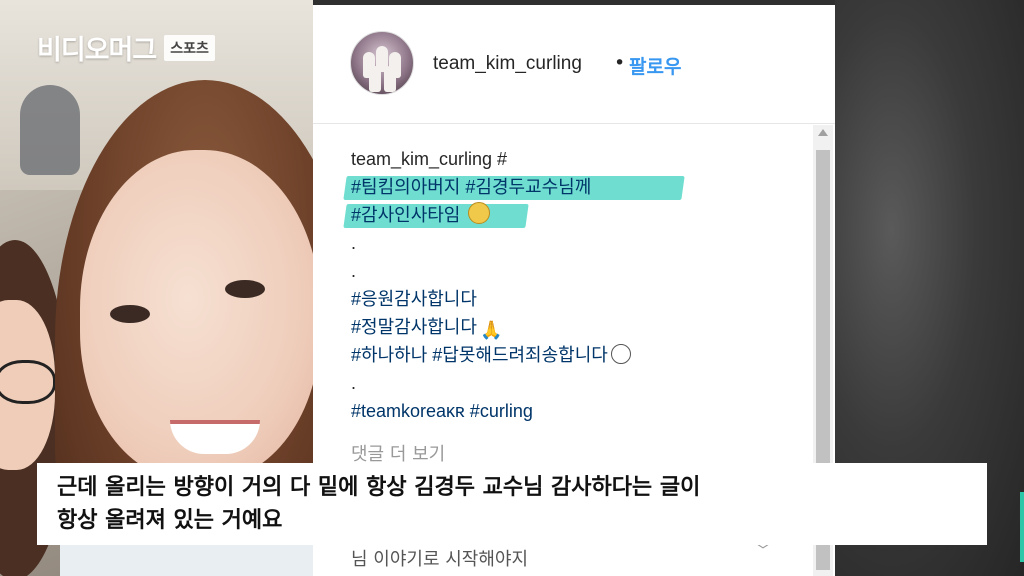 This screenshot has width=1024, height=576. Describe the element at coordinates (567, 215) in the screenshot. I see `caption-line-highlighted: #감사인사타임` at that location.